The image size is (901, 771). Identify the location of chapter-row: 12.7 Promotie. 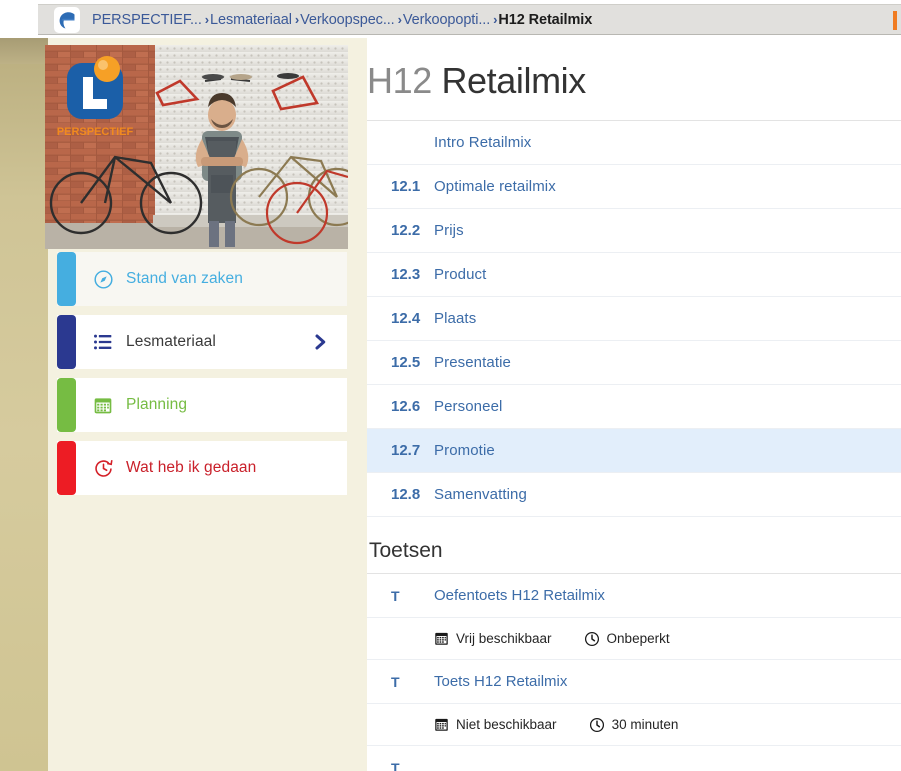
(634, 451).